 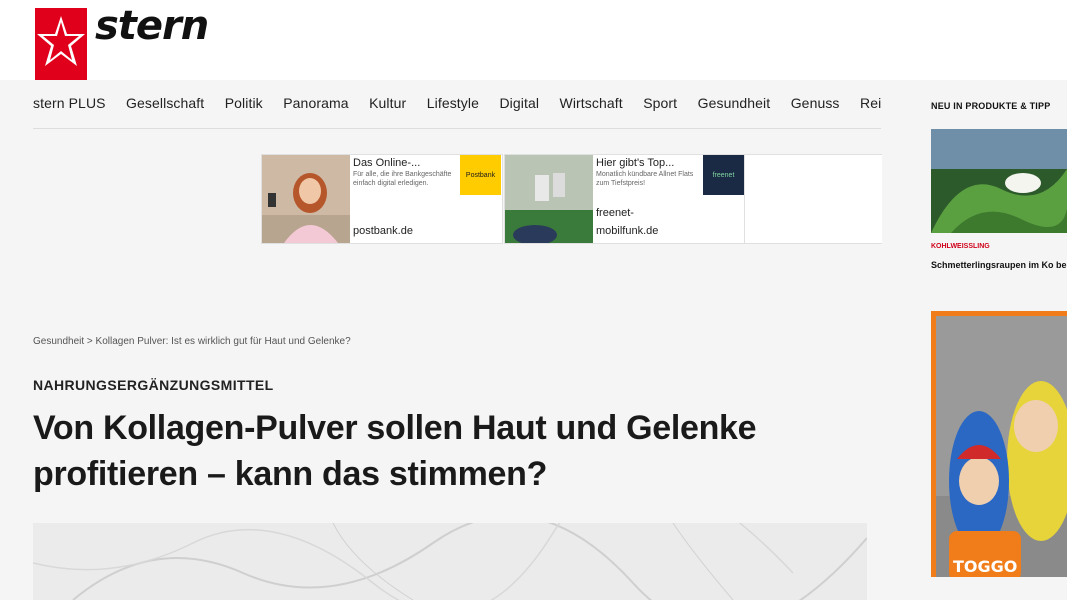 I want to click on ad-source: postbank.de, so click(x=383, y=231).